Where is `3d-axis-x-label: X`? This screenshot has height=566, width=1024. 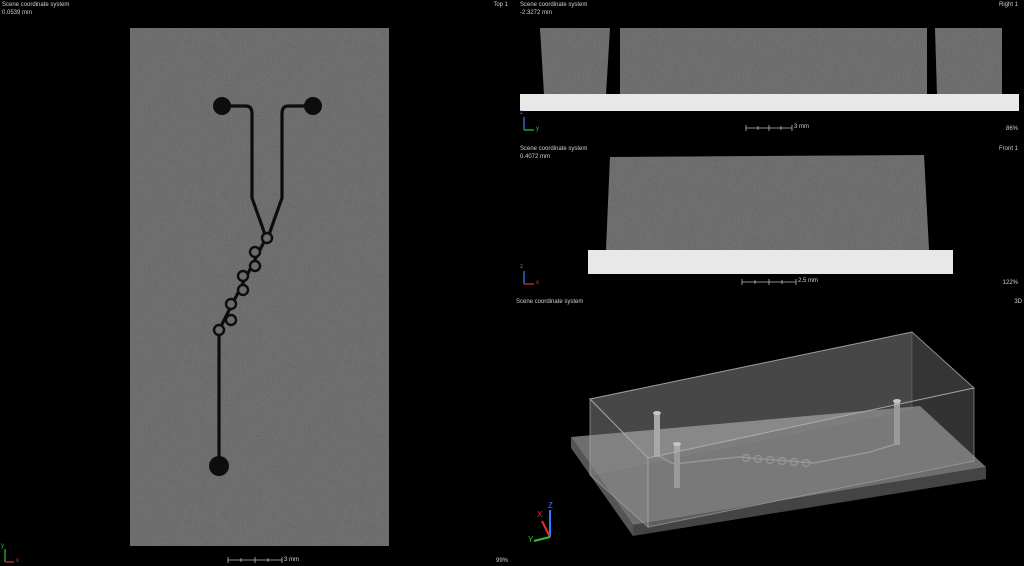
3d-axis-x-label: X is located at coordinates (540, 514).